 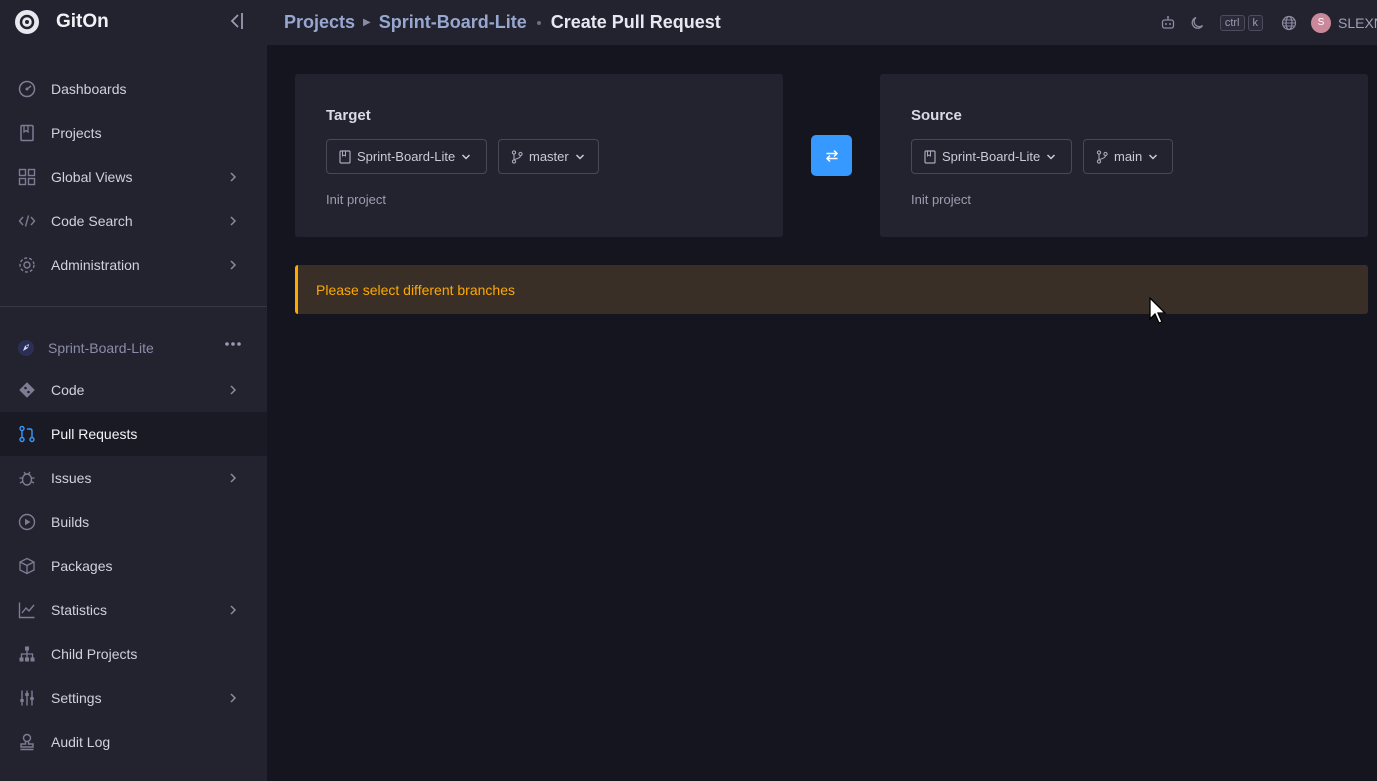 I want to click on nav-label: Issues, so click(x=71, y=478).